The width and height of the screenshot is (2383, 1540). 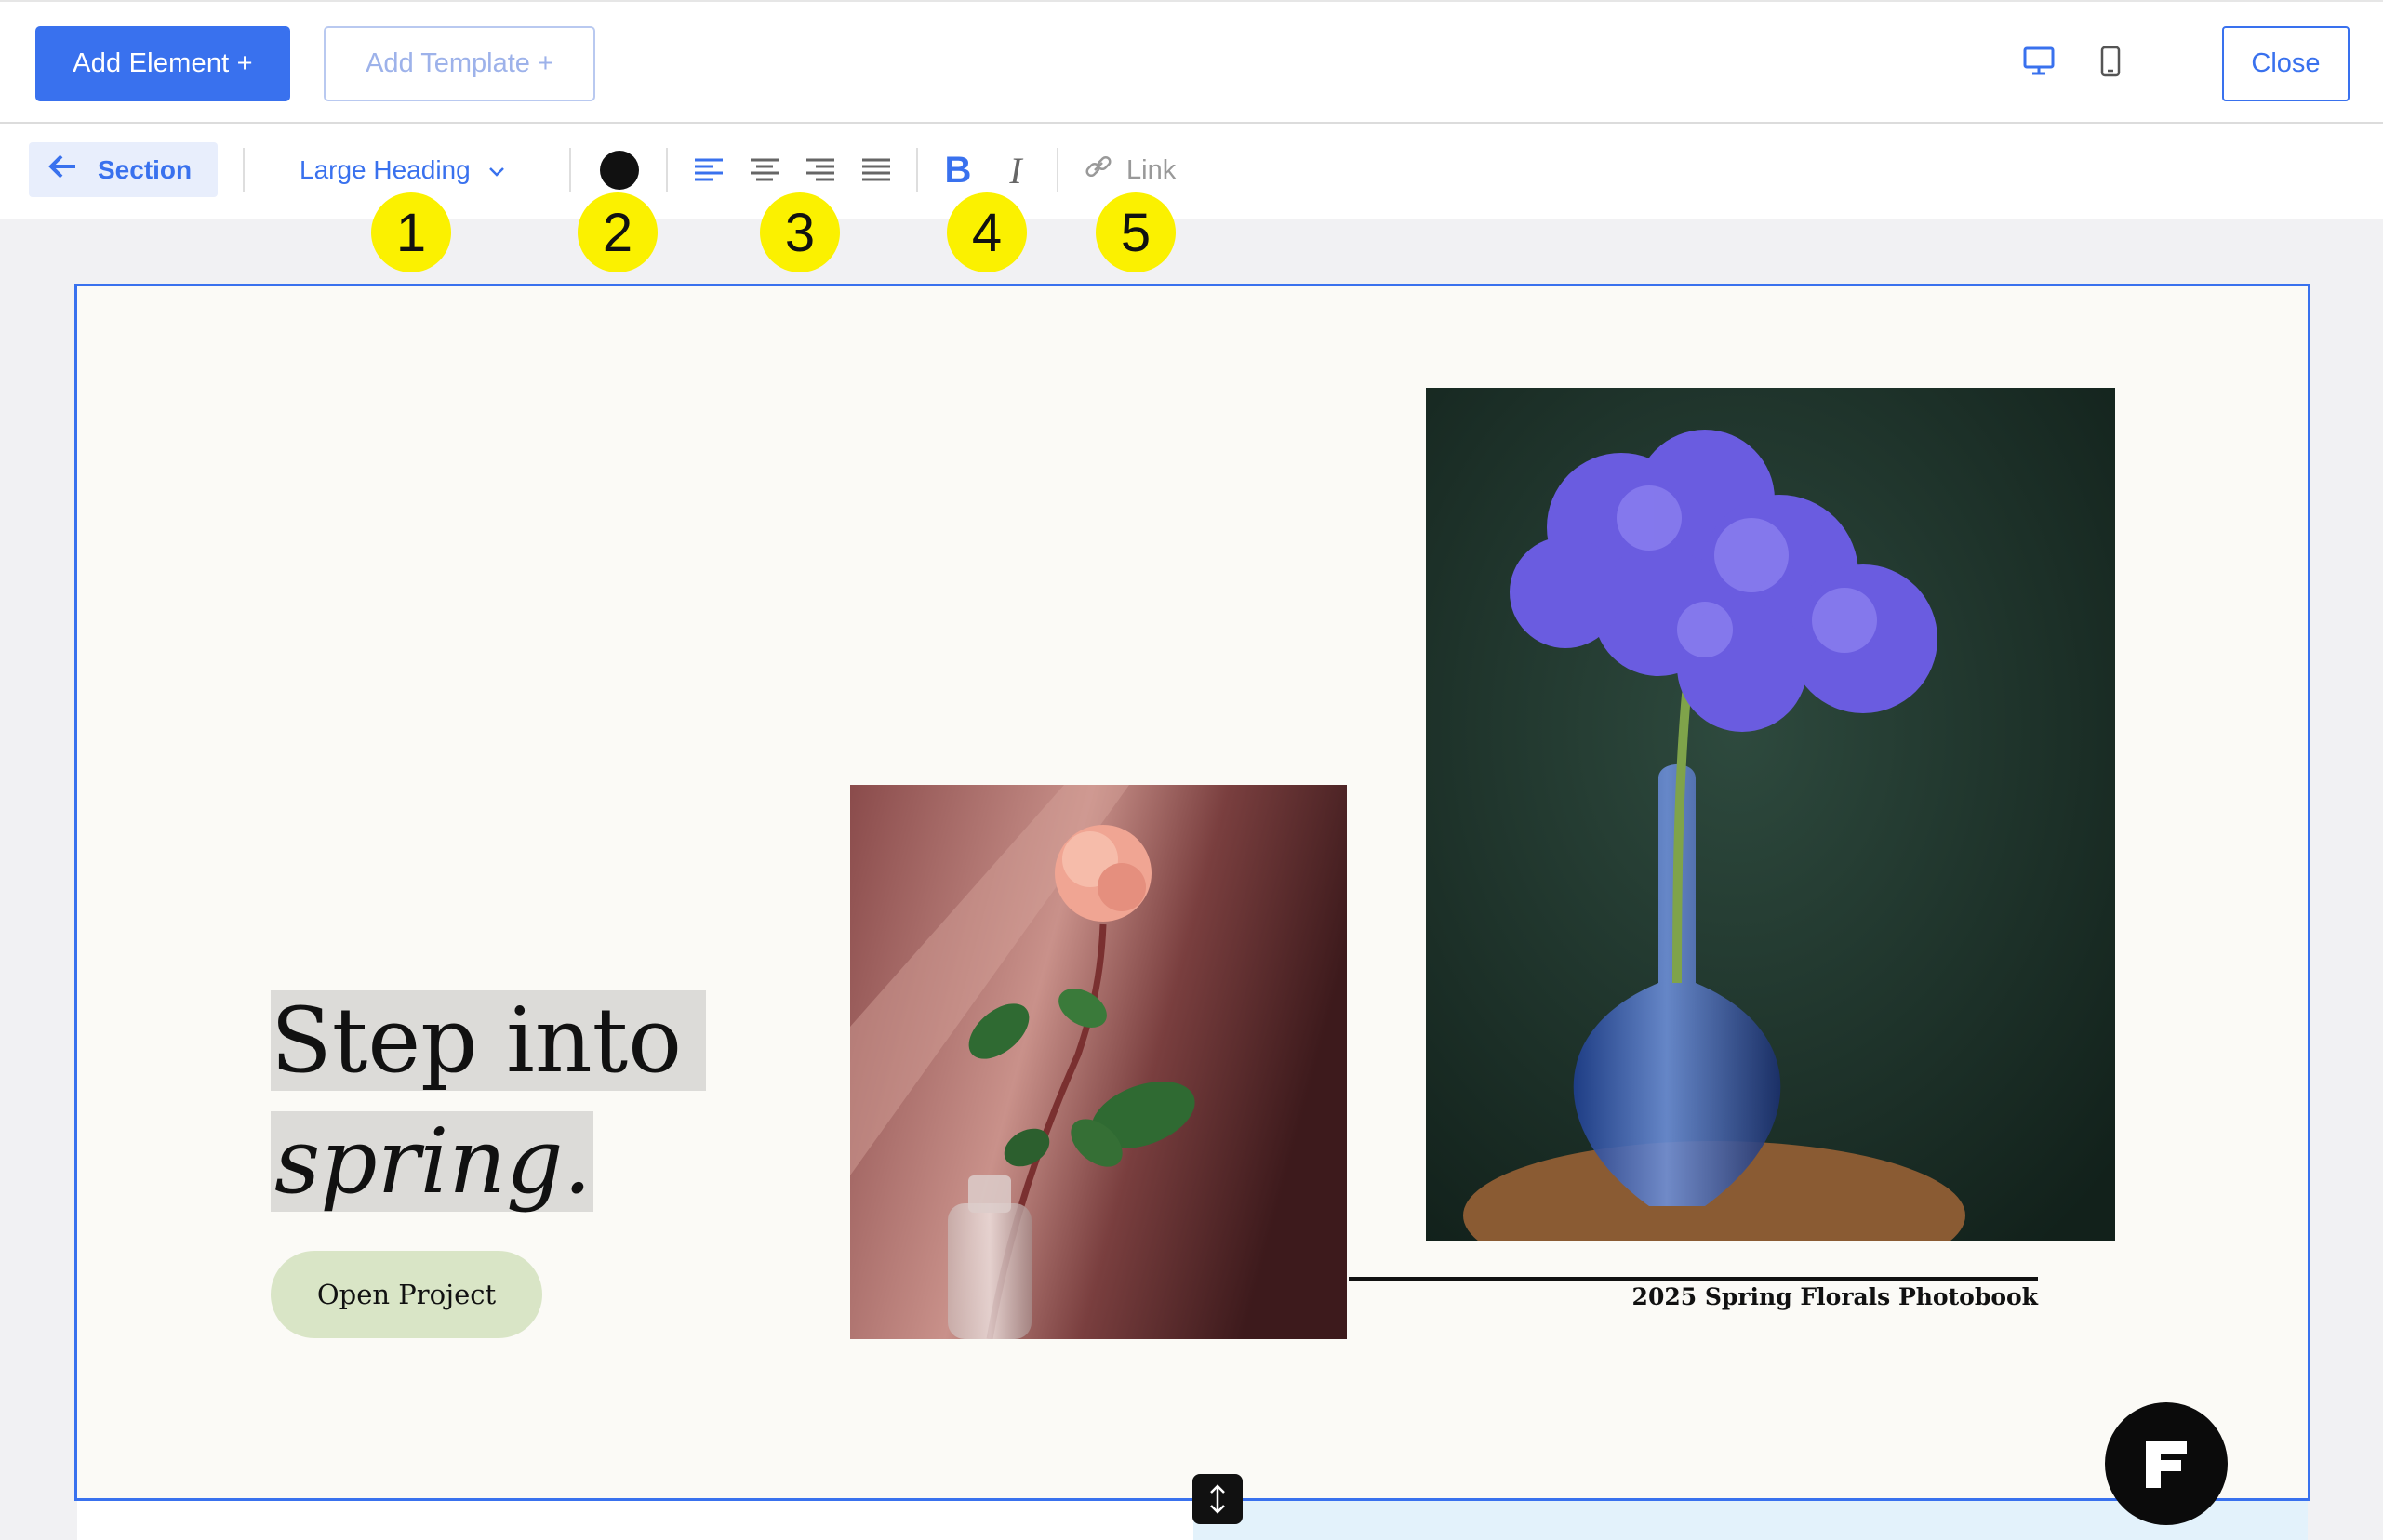 I want to click on heading-line-1: Step into, so click(x=489, y=1040).